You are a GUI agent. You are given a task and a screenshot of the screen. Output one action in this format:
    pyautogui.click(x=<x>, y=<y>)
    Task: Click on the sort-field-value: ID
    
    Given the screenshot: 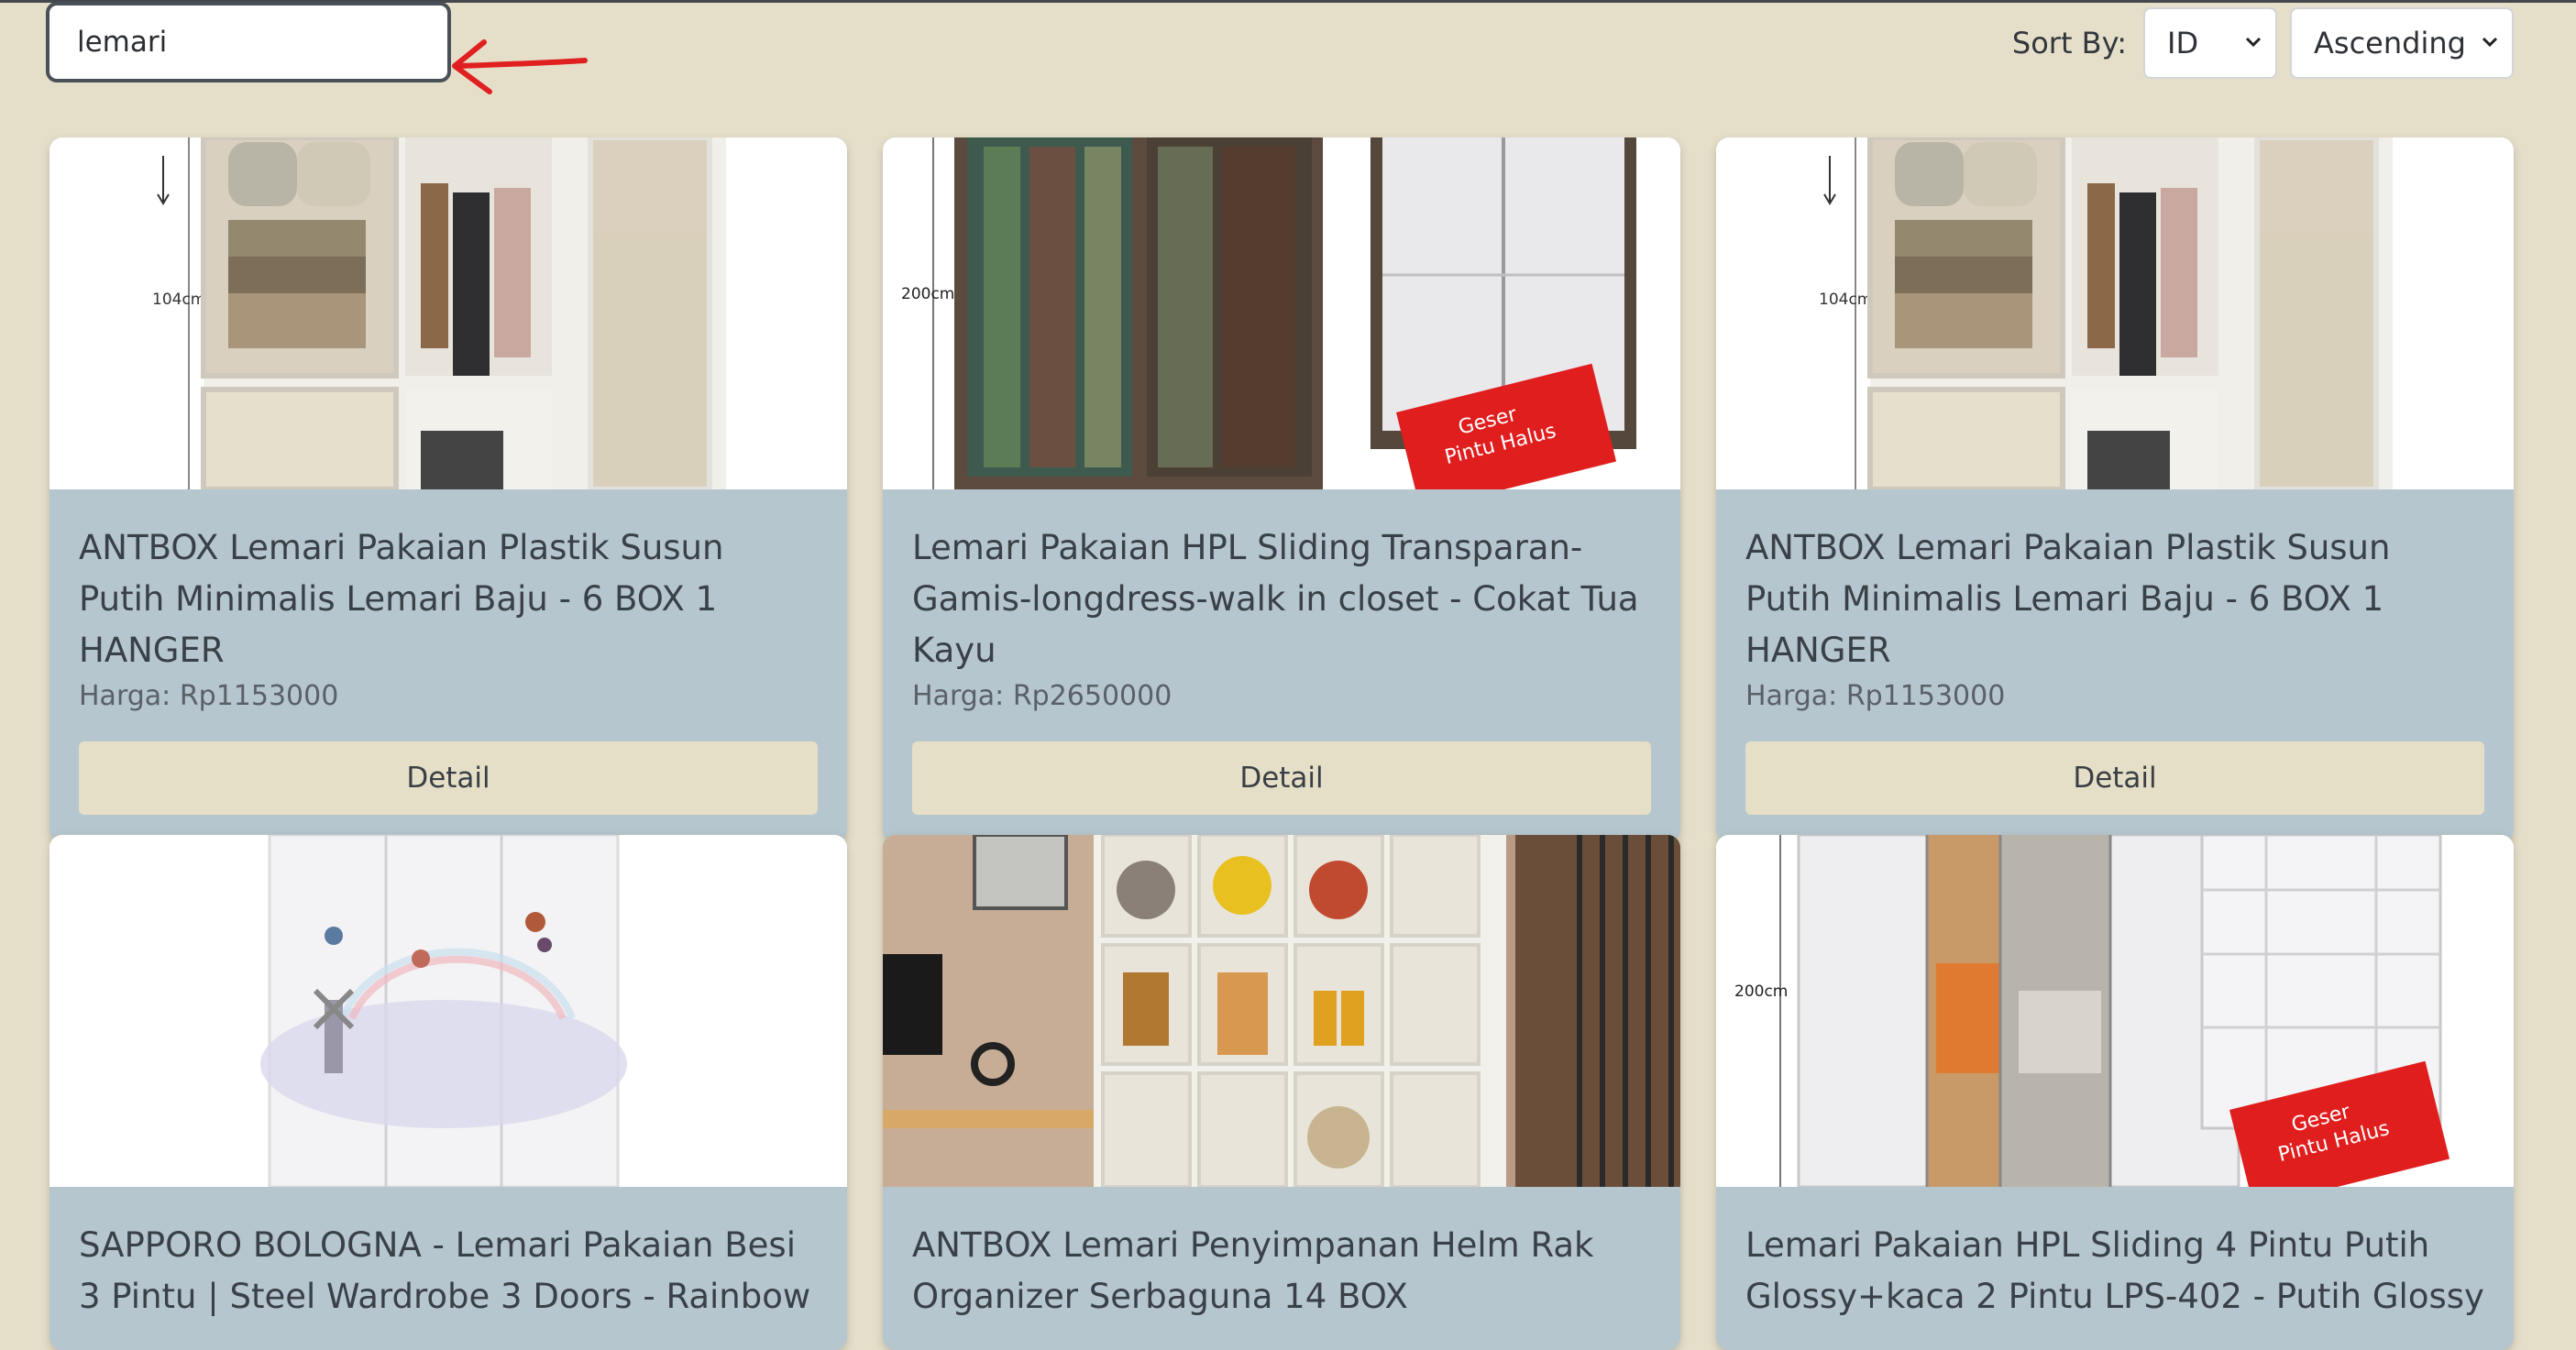 What is the action you would take?
    pyautogui.click(x=2183, y=43)
    